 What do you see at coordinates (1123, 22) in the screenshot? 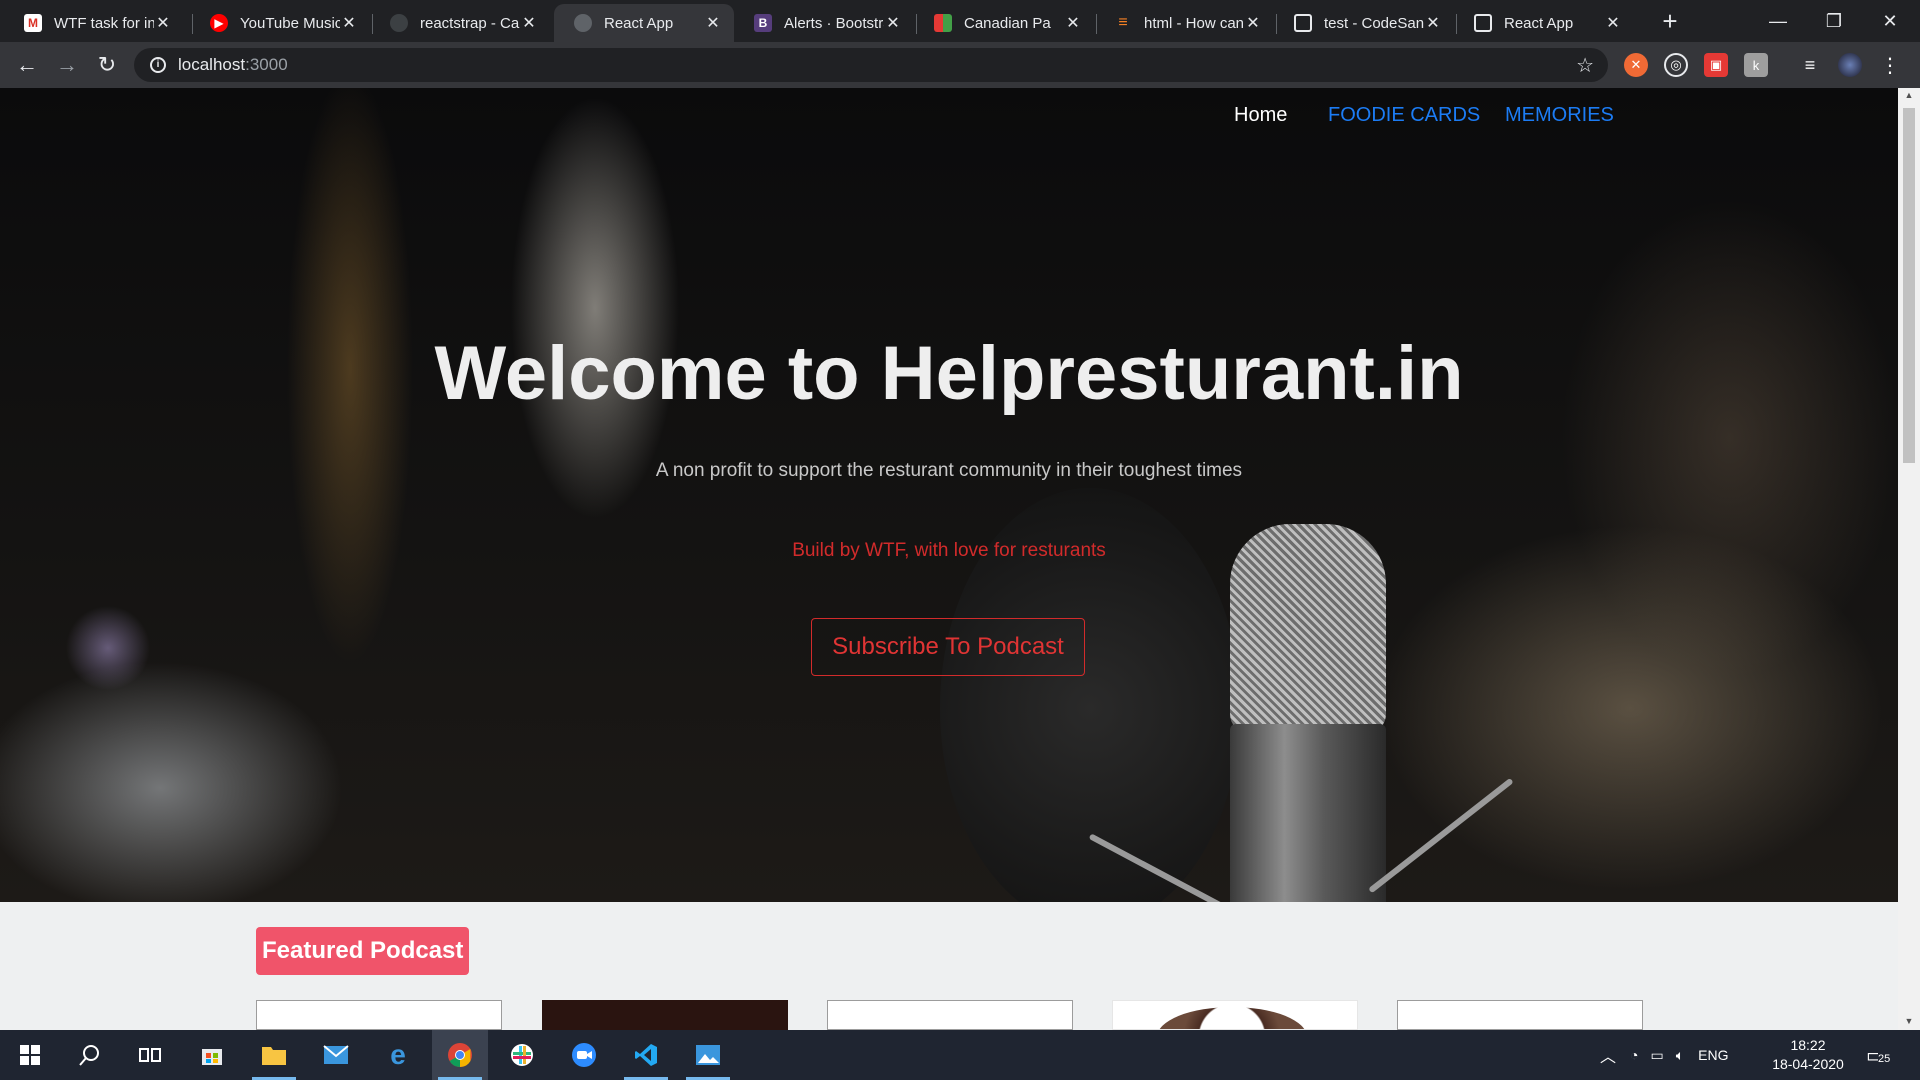
I see `stackoverflow-icon: ≡` at bounding box center [1123, 22].